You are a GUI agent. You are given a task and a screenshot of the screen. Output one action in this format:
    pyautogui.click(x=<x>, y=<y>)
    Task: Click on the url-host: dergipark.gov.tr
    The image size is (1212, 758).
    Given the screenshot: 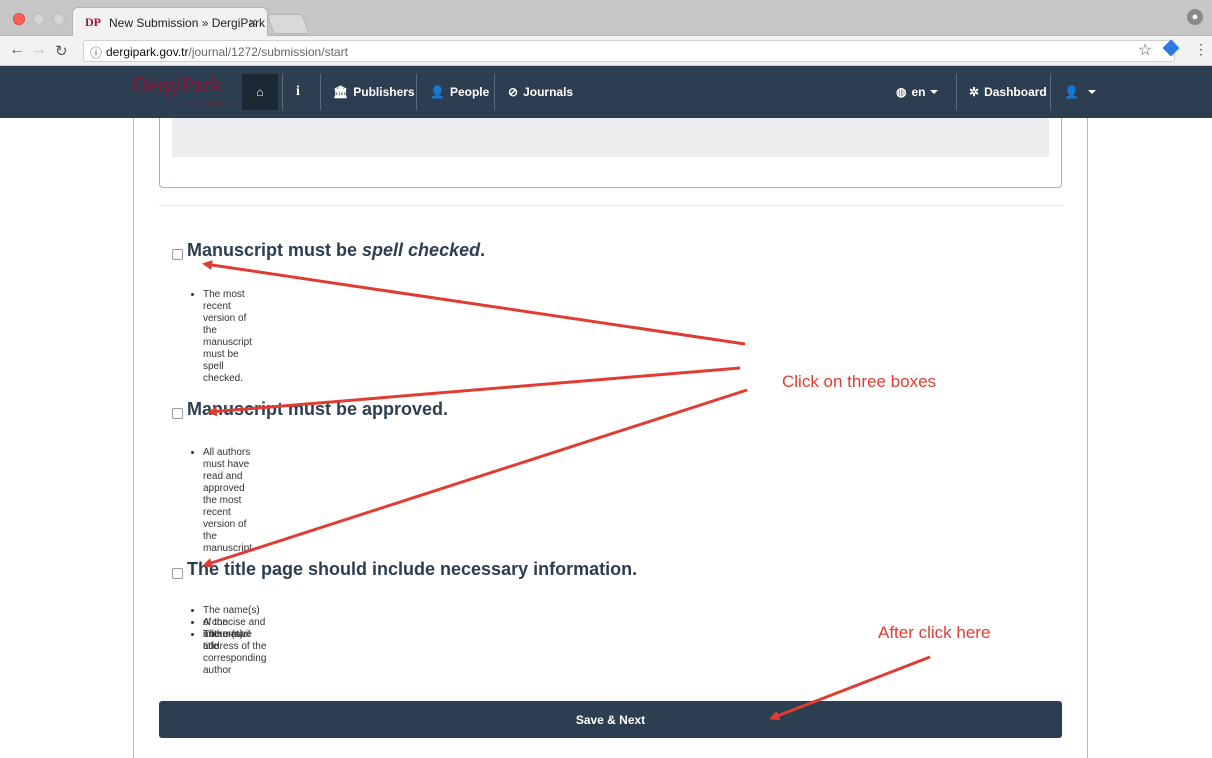 What is the action you would take?
    pyautogui.click(x=147, y=52)
    